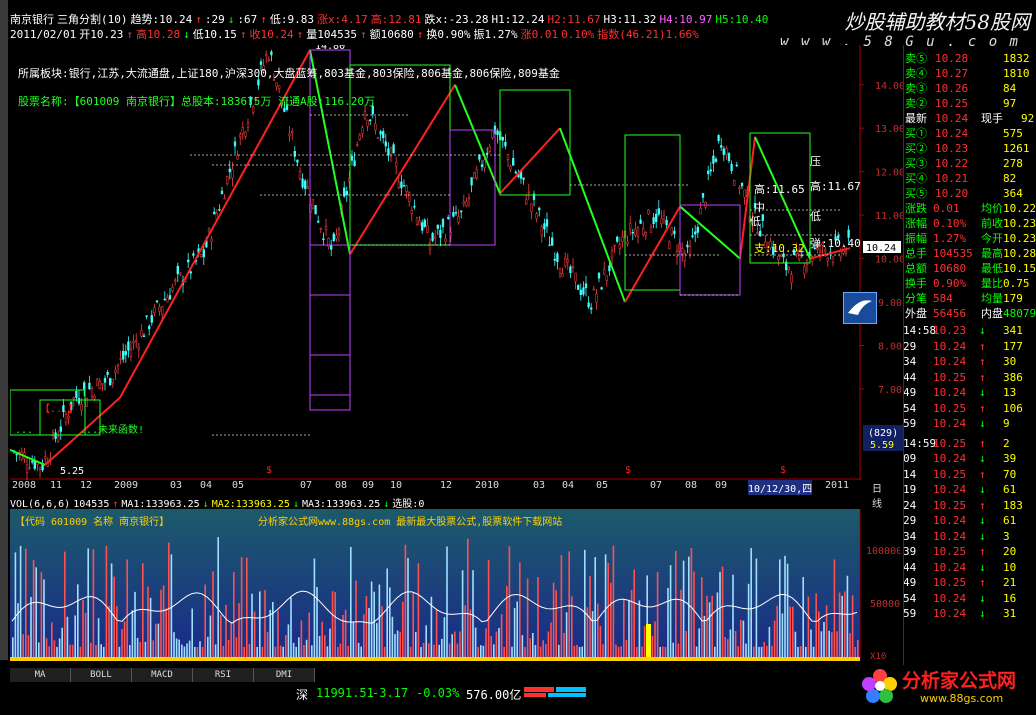 Image resolution: width=1036 pixels, height=715 pixels. What do you see at coordinates (40, 675) in the screenshot?
I see `tab-ma: MA` at bounding box center [40, 675].